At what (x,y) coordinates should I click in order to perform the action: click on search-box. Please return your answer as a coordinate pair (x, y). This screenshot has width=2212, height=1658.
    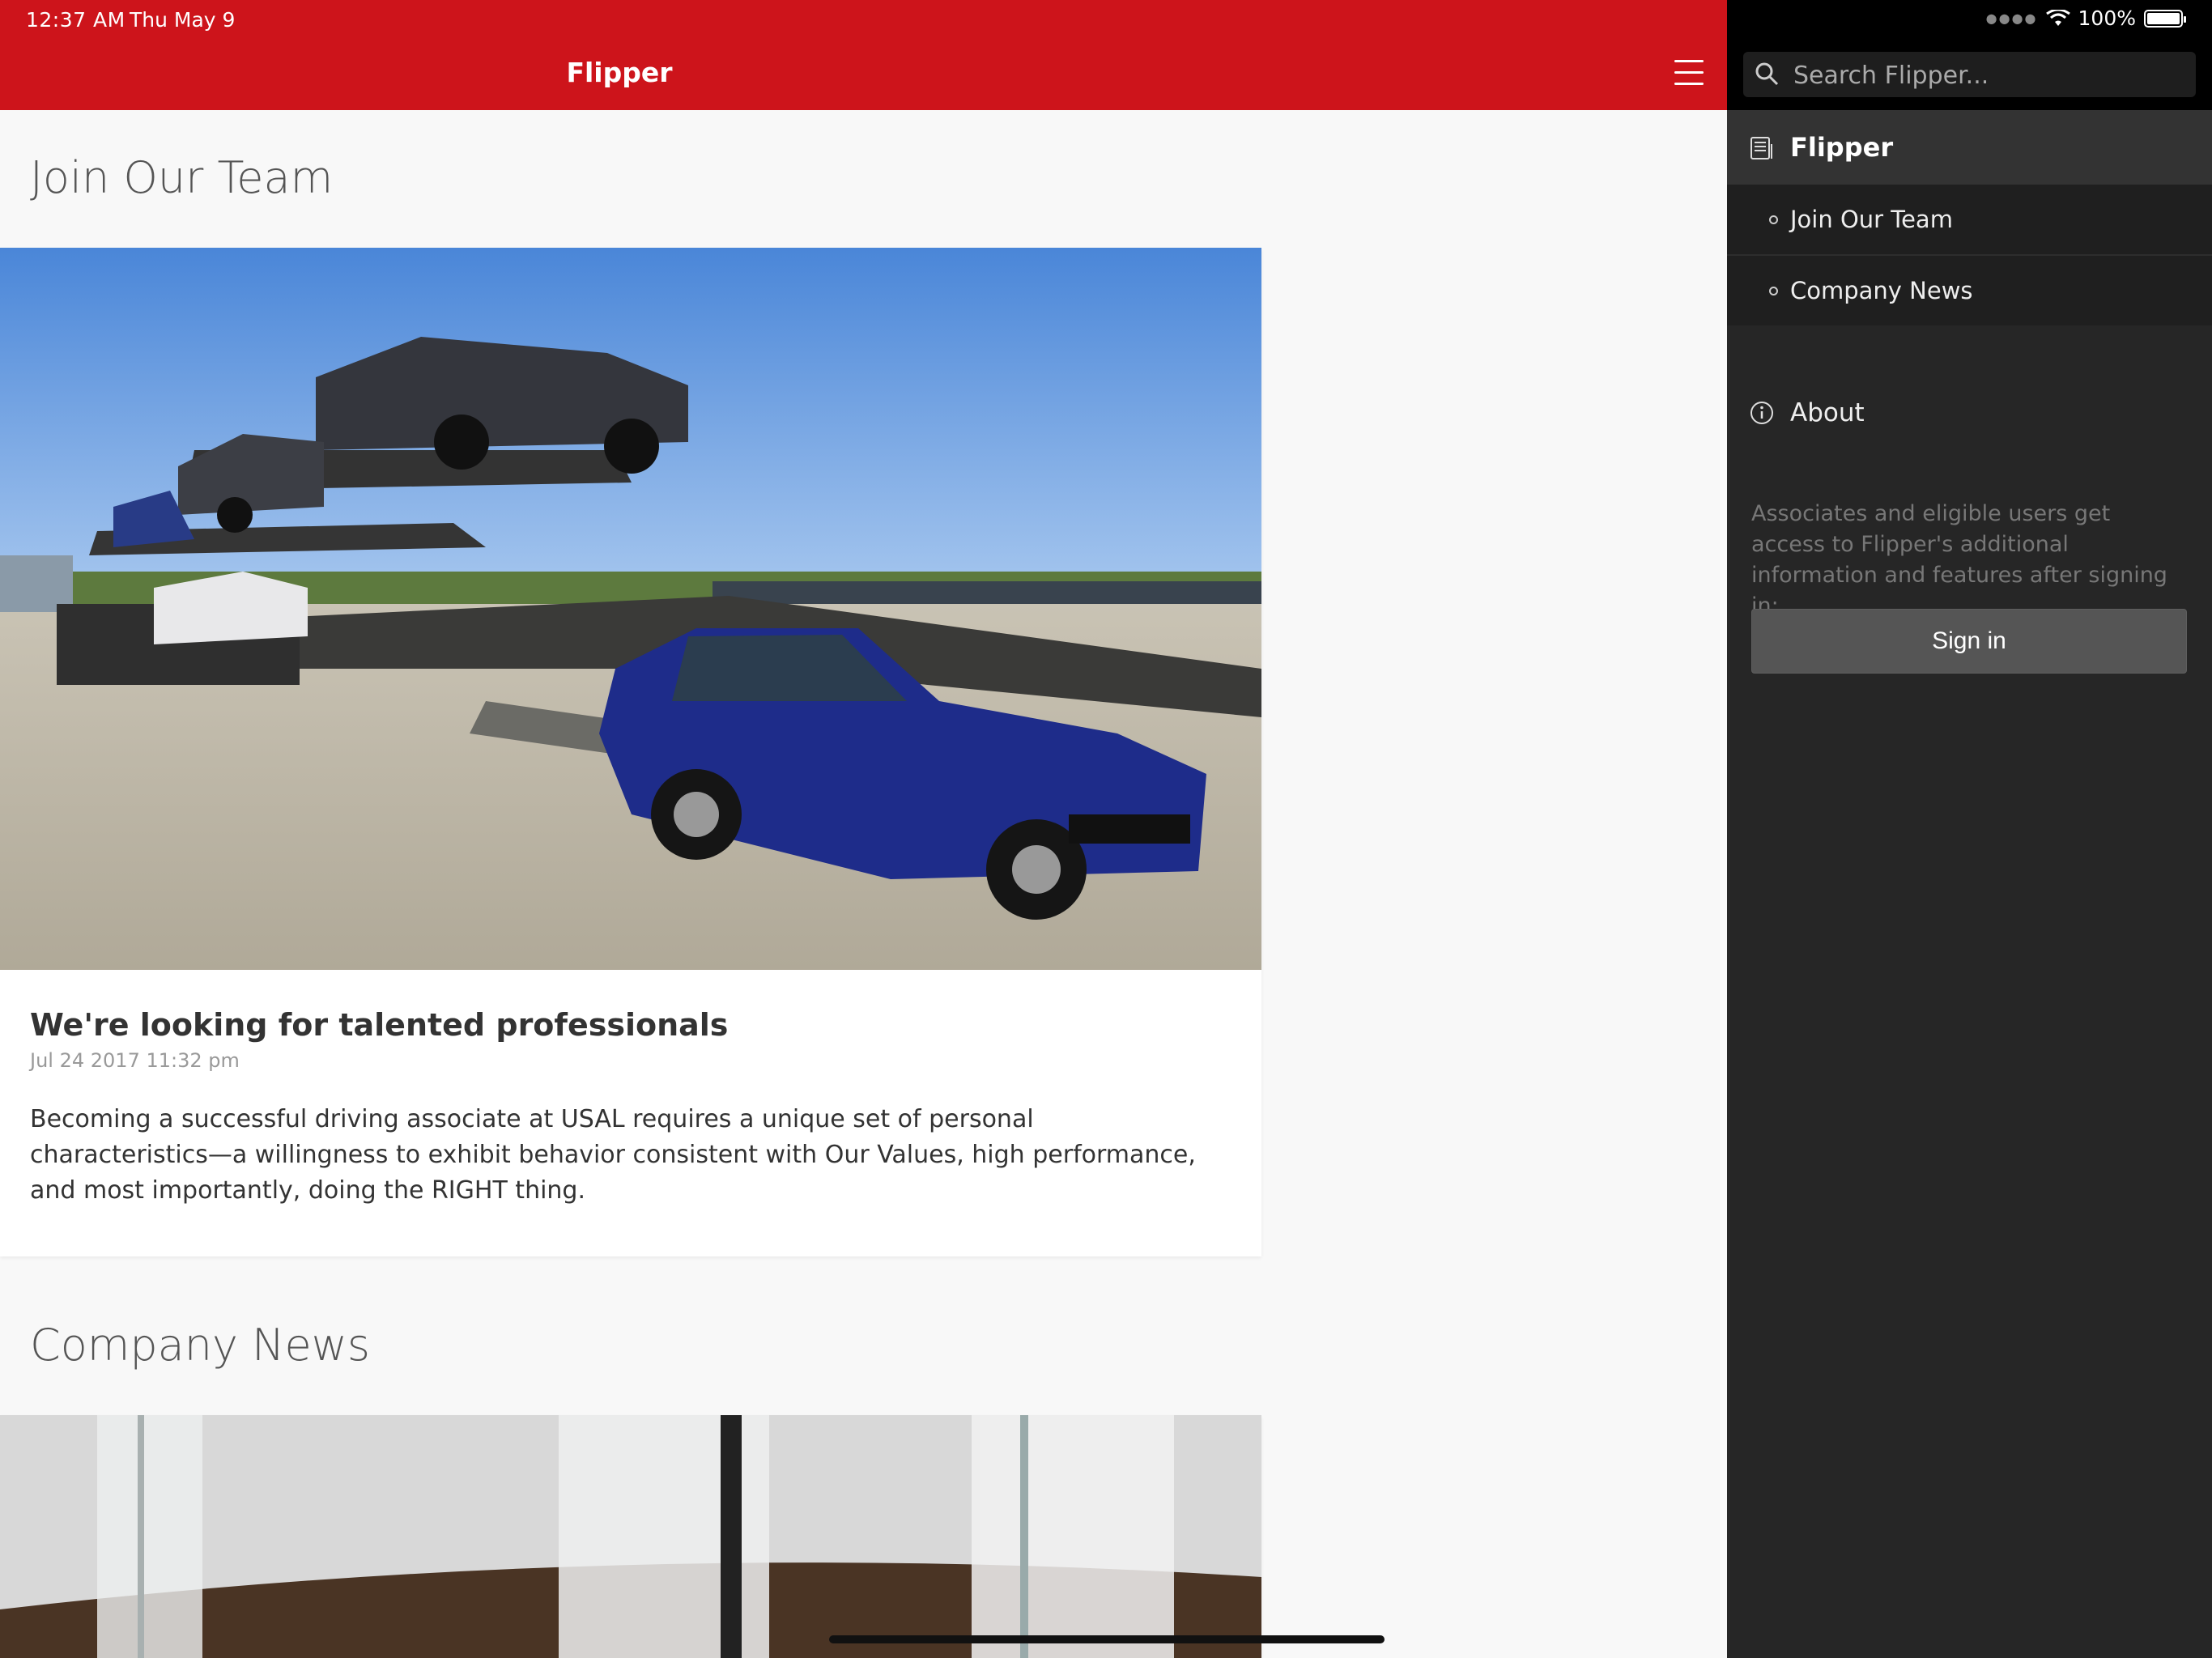
    Looking at the image, I should click on (1970, 75).